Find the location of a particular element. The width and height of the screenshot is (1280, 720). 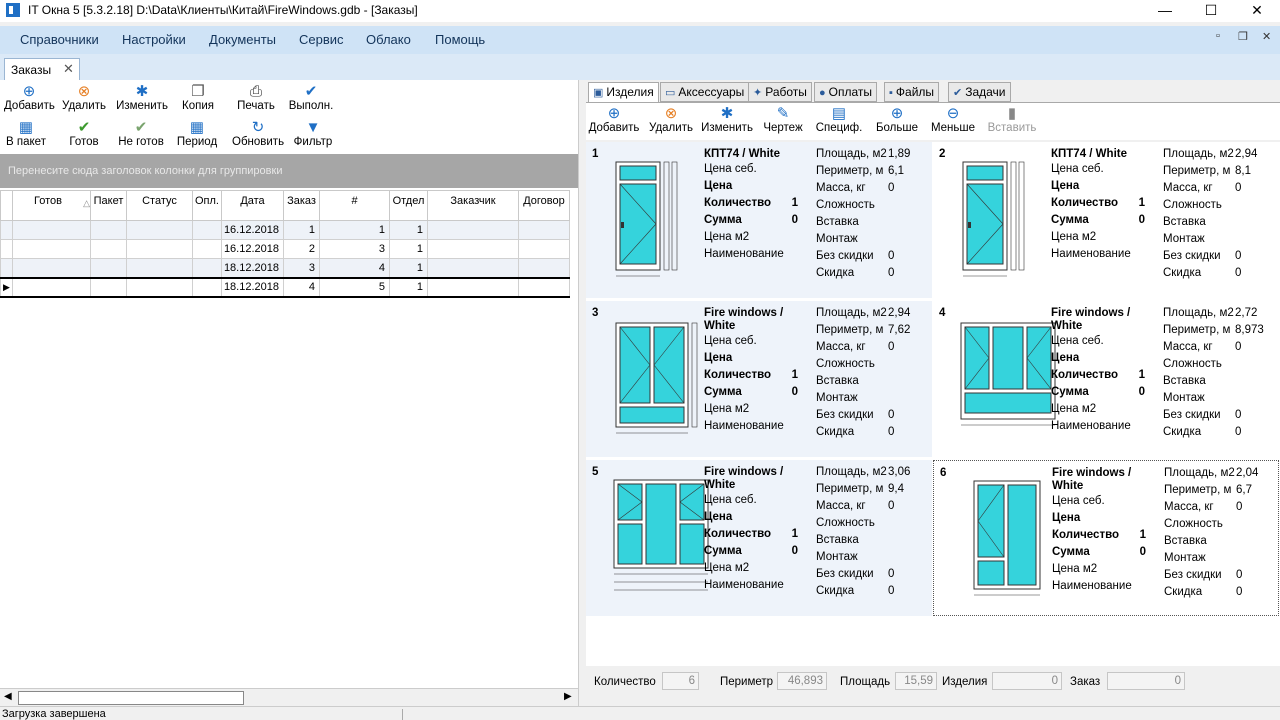

tab-orders-close-icon: ✕ is located at coordinates (68, 69).